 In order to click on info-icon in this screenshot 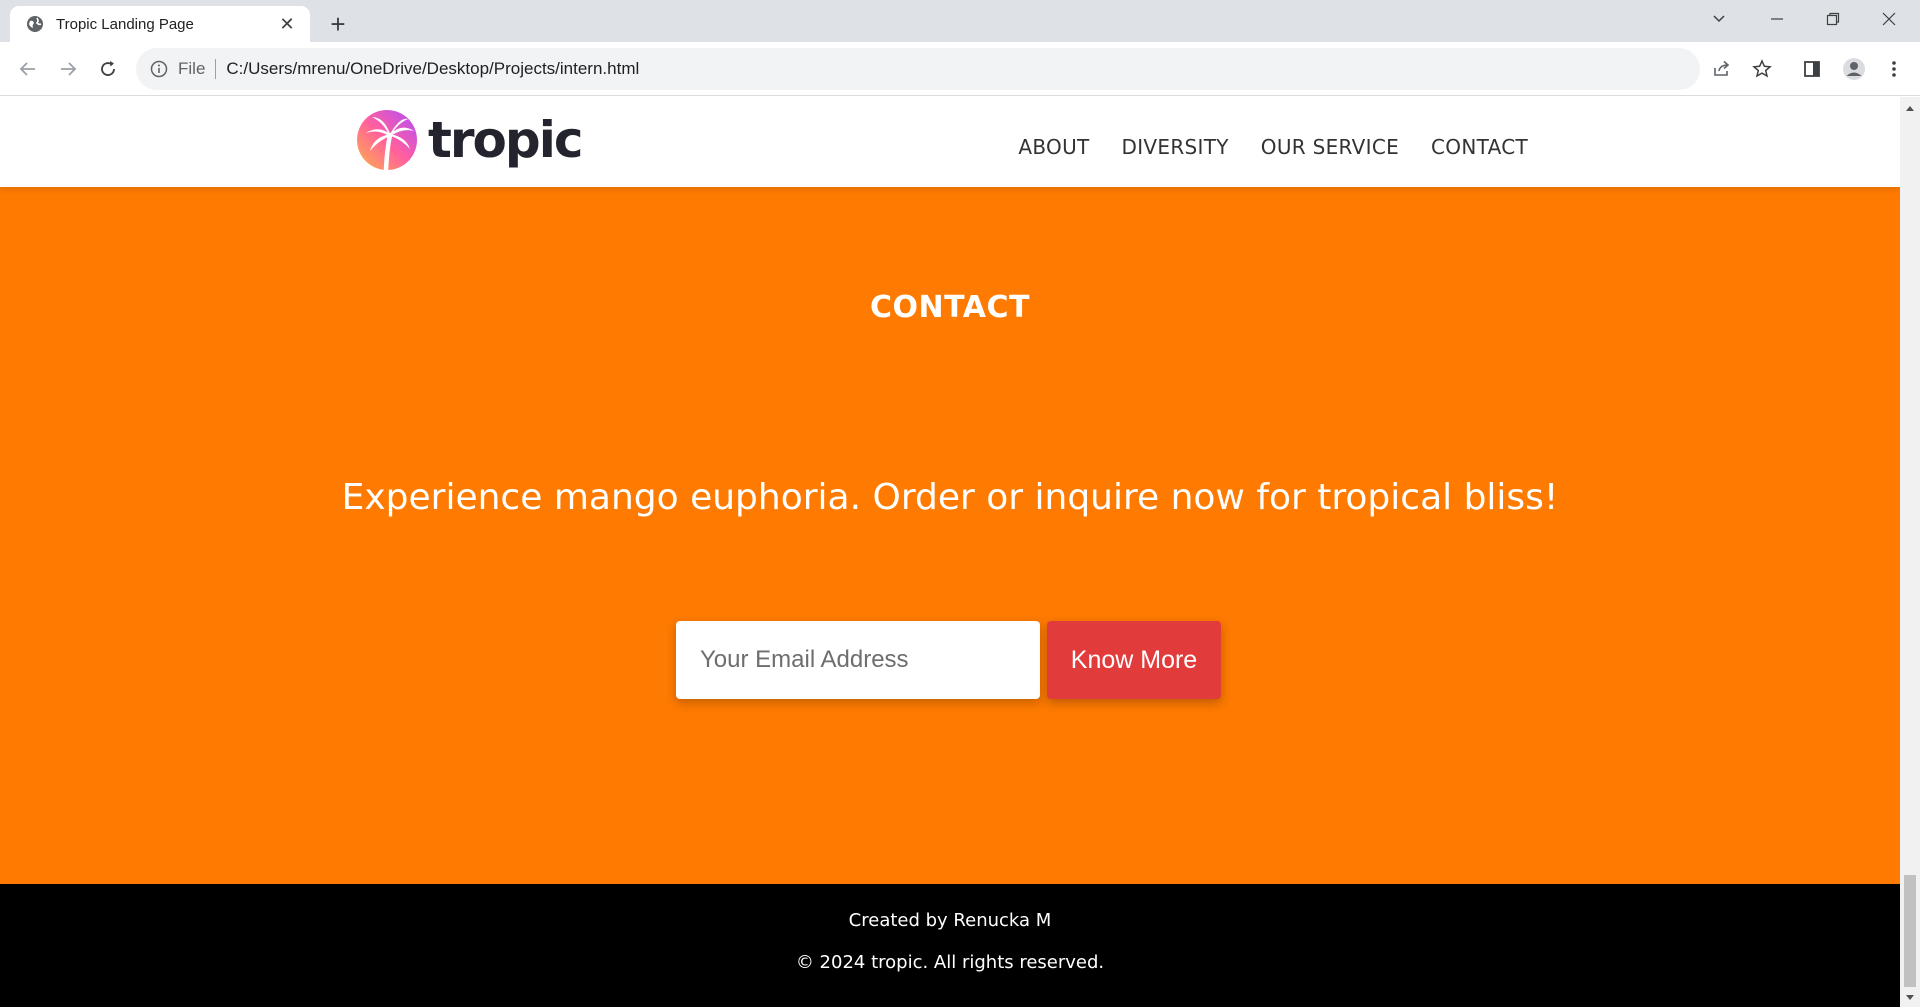, I will do `click(159, 69)`.